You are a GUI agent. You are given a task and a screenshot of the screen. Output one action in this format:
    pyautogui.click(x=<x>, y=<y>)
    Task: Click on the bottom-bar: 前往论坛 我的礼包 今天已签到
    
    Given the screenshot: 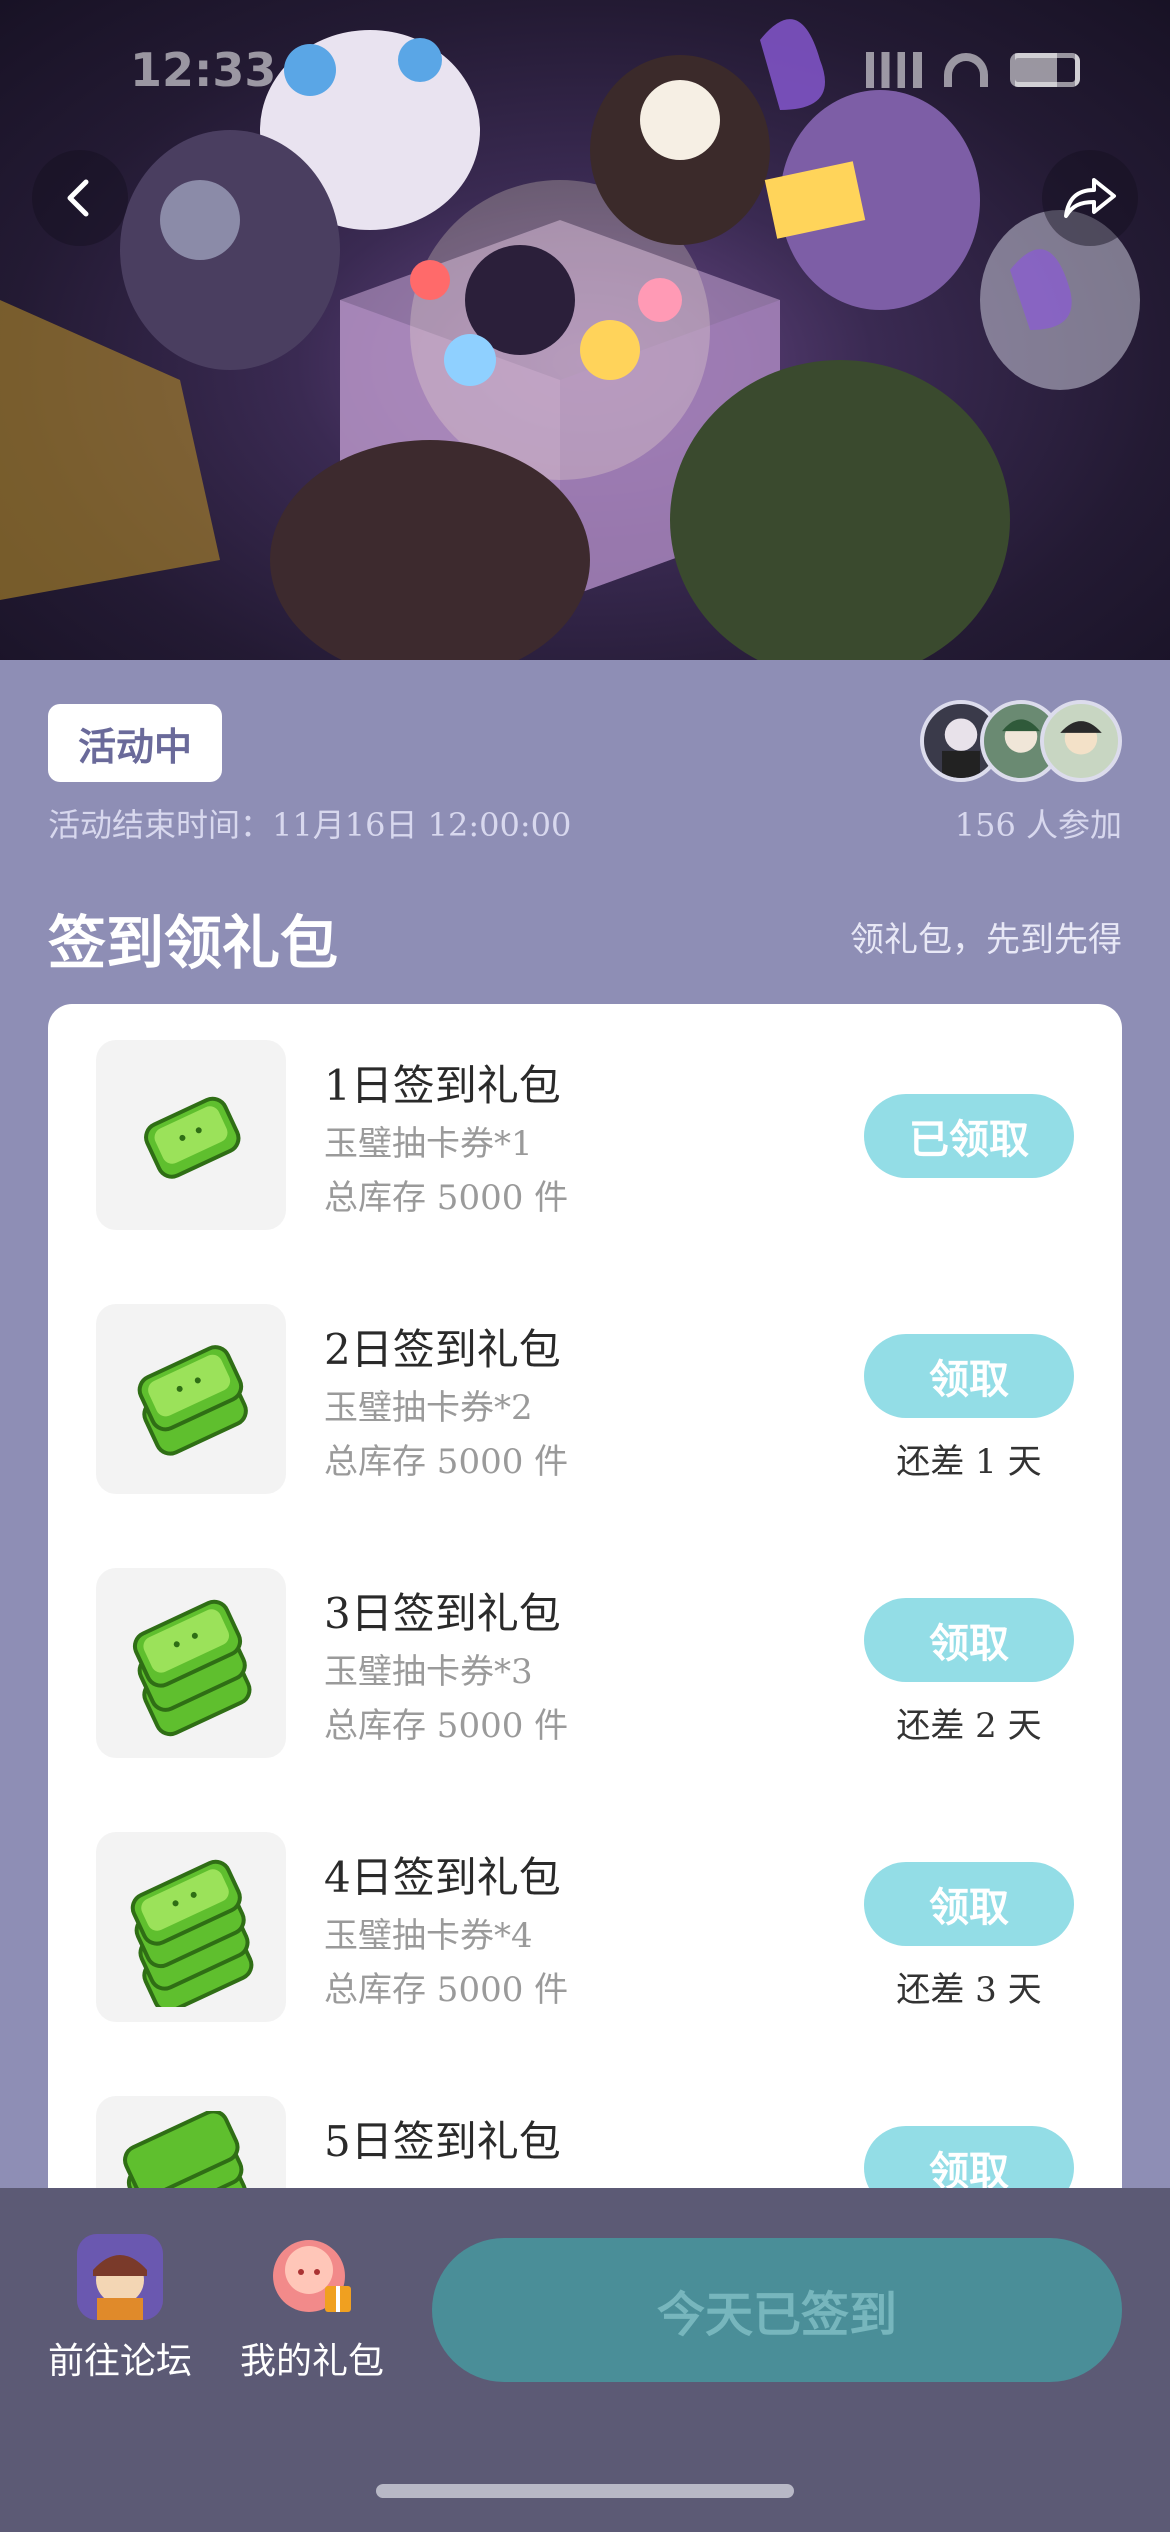 What is the action you would take?
    pyautogui.click(x=585, y=2360)
    